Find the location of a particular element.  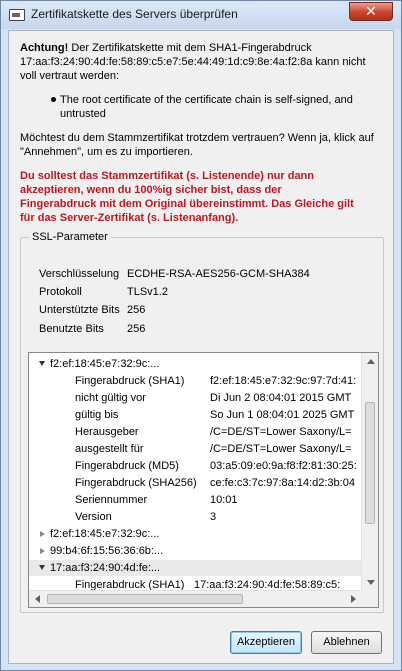

scroll-left-icon is located at coordinates (37, 599).